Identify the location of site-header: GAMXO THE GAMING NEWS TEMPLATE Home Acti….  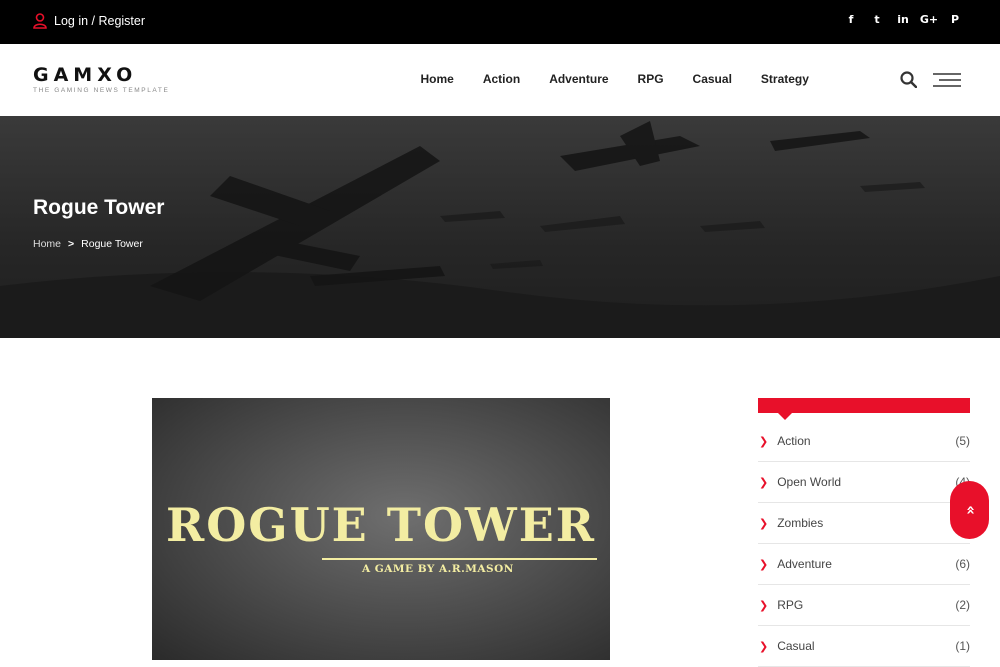
(500, 80).